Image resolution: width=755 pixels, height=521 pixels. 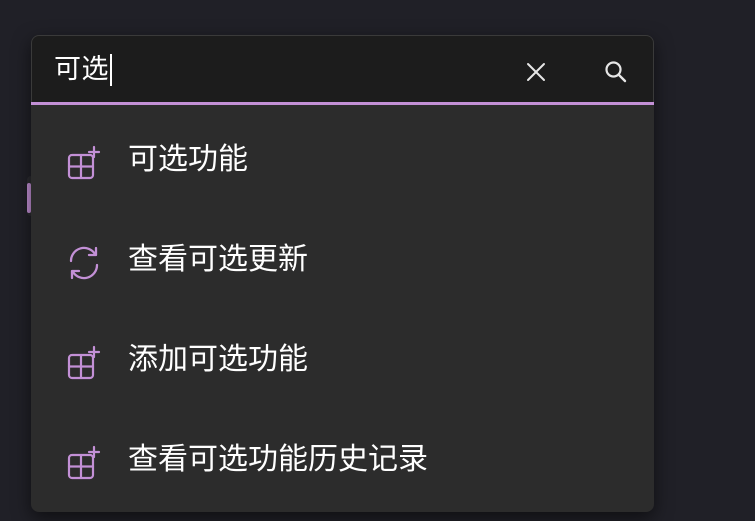 I want to click on clear-search-button, so click(x=536, y=72).